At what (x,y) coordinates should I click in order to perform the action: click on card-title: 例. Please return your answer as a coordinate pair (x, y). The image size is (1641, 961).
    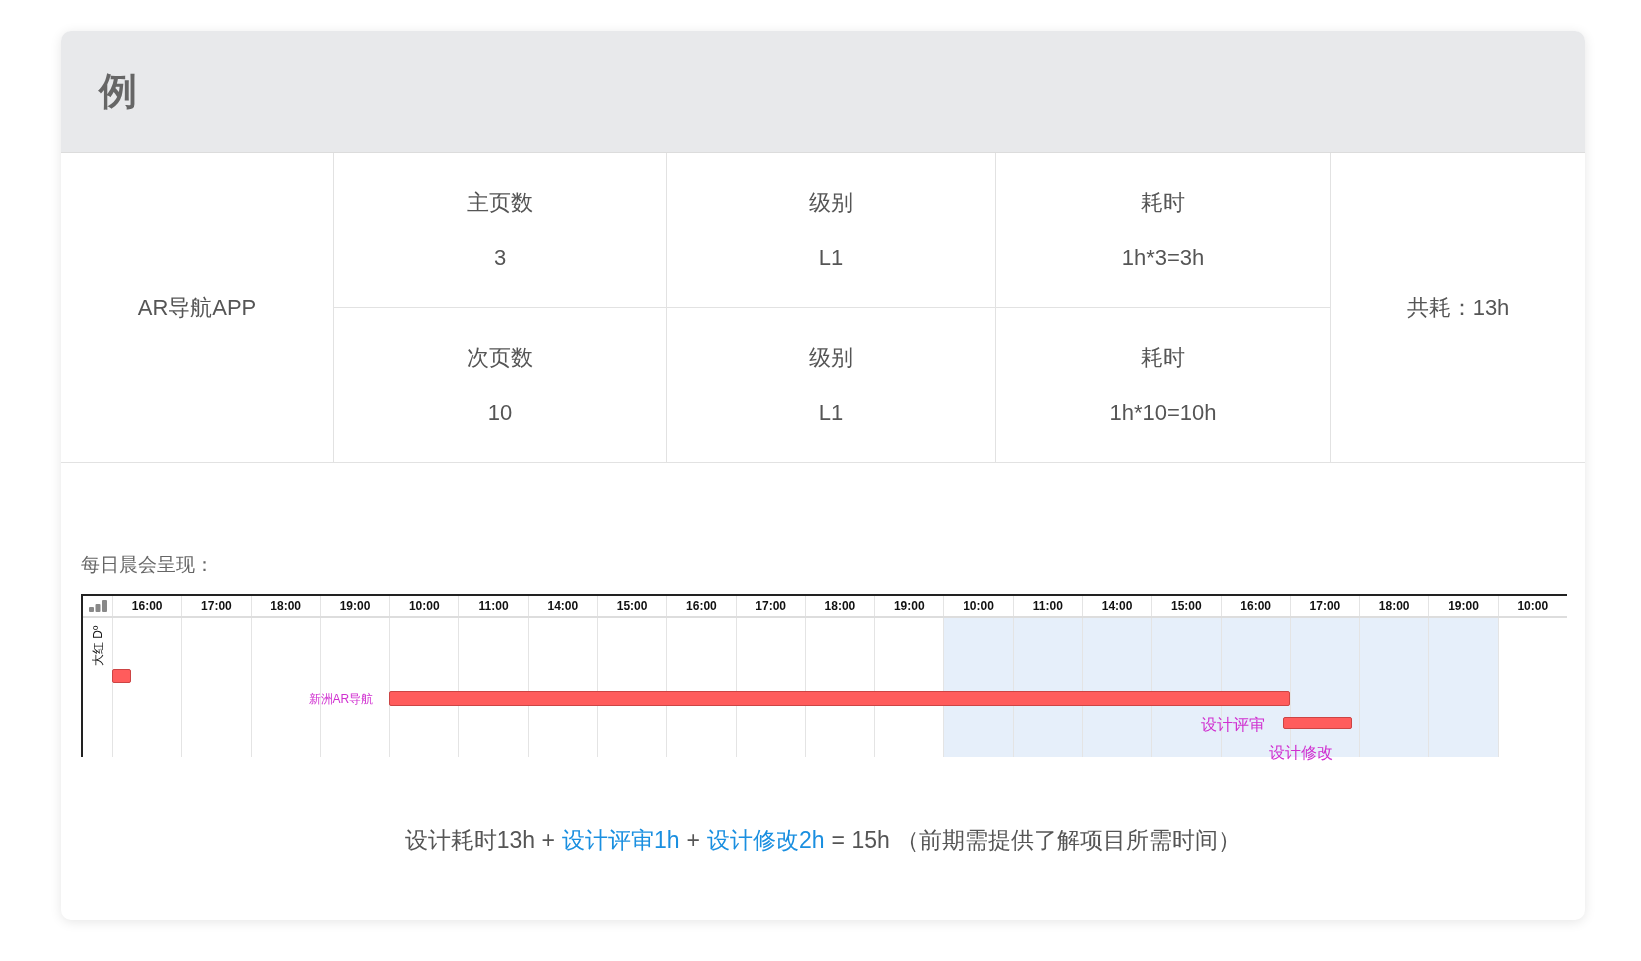
    Looking at the image, I should click on (118, 91).